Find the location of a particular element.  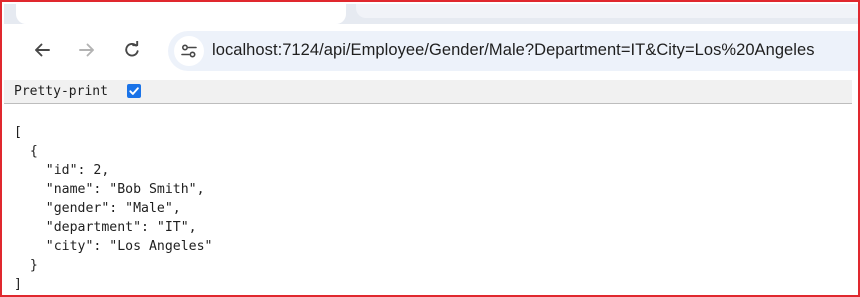

reload-button is located at coordinates (132, 50).